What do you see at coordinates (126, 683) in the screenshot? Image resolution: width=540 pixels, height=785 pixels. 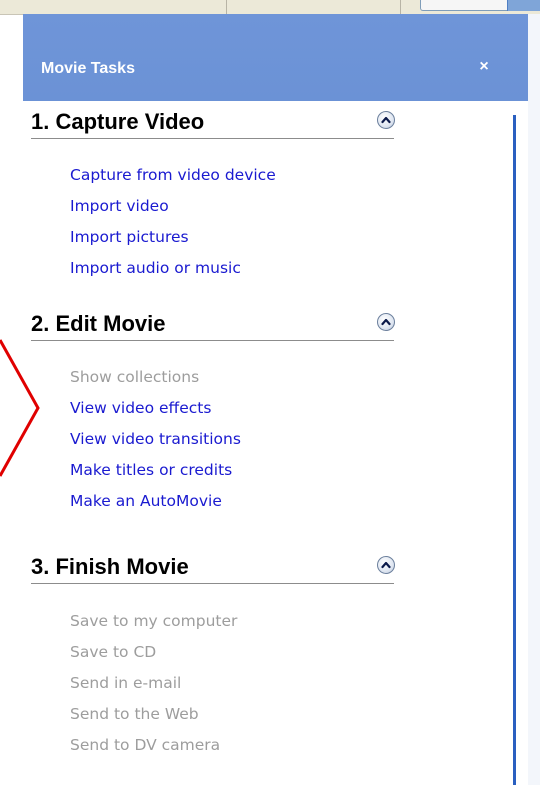 I see `task-link-send-in-email: Send in e-mail` at bounding box center [126, 683].